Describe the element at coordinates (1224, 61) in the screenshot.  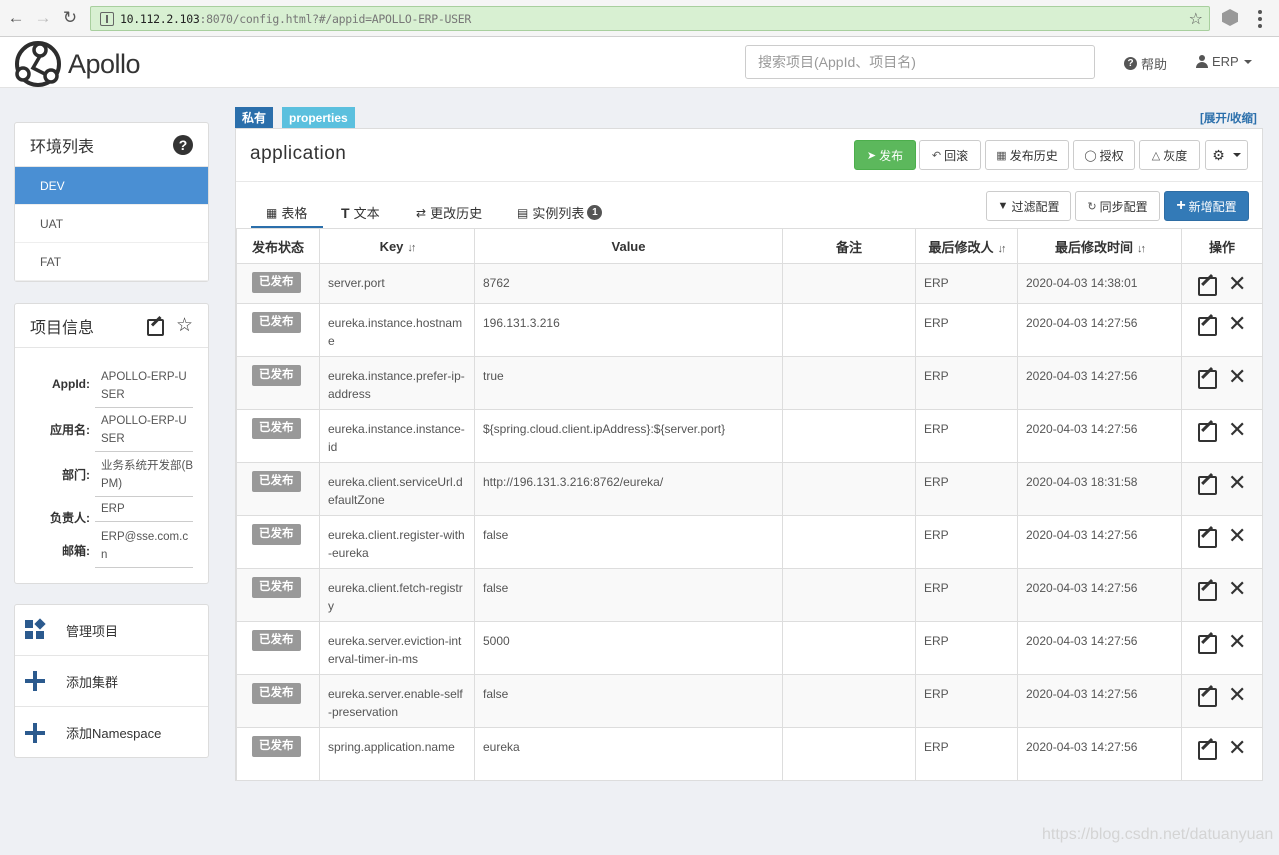
I see `user-menu: ERP` at that location.